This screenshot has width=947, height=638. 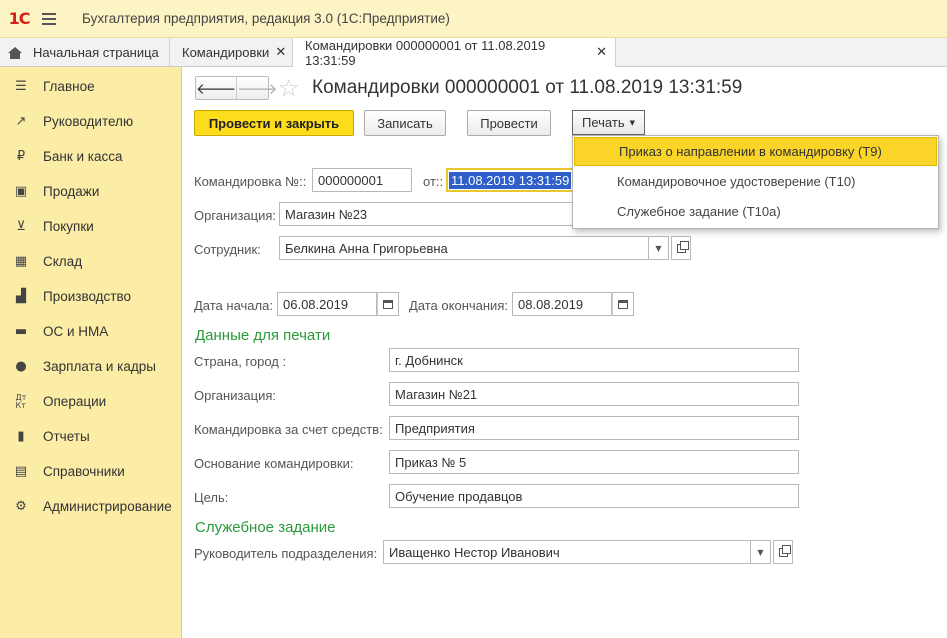 I want to click on funding-field: Предприятия, so click(x=594, y=428).